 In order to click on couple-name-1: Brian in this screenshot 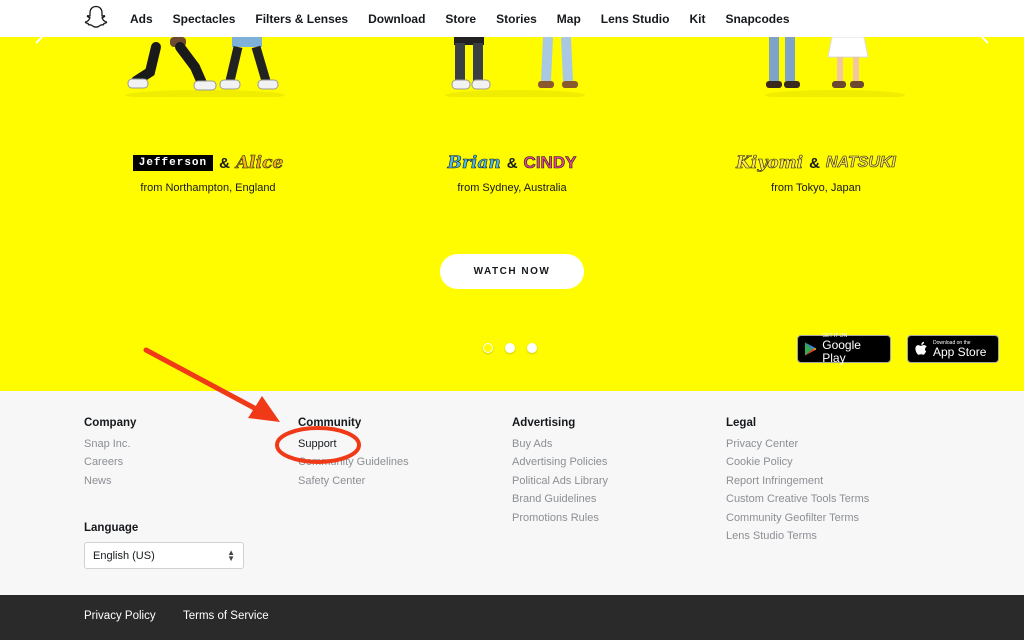, I will do `click(474, 163)`.